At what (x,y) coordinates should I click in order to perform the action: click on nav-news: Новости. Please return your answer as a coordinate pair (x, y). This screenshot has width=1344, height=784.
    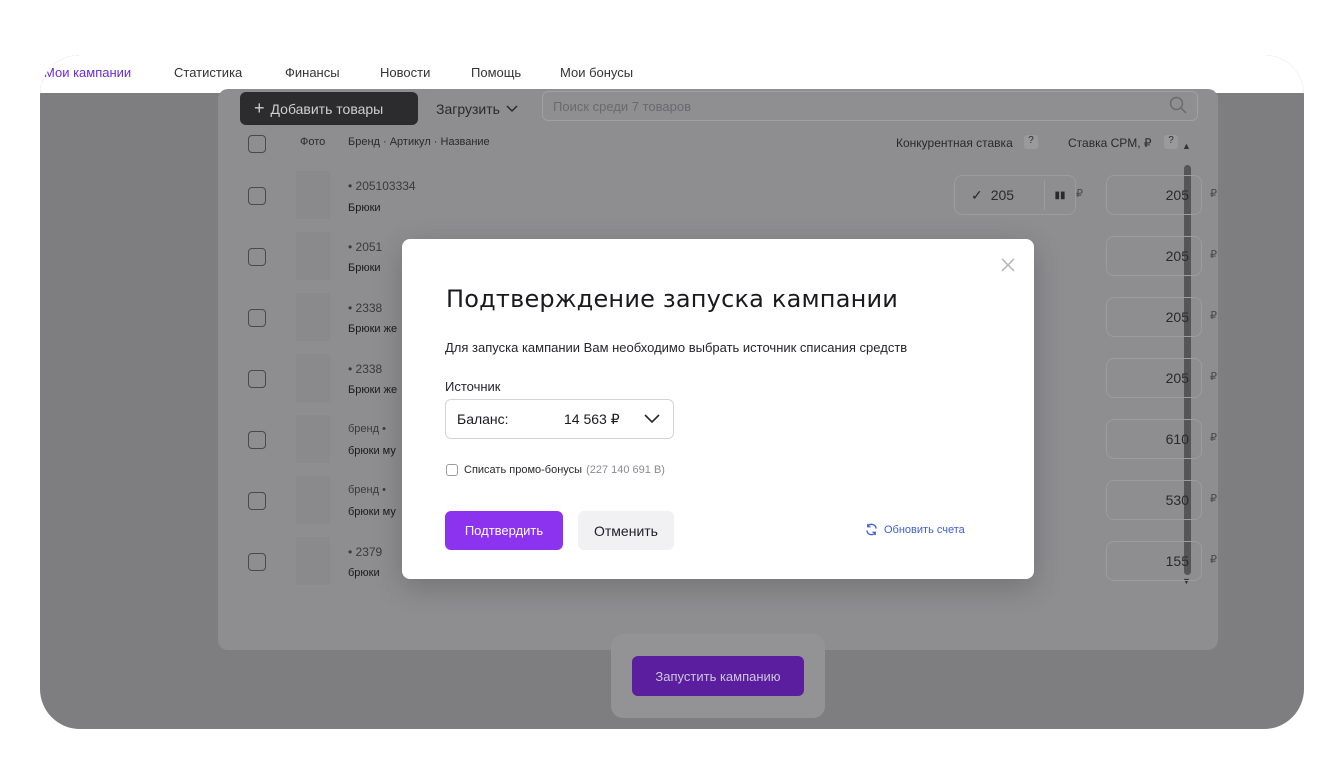
    Looking at the image, I should click on (405, 72).